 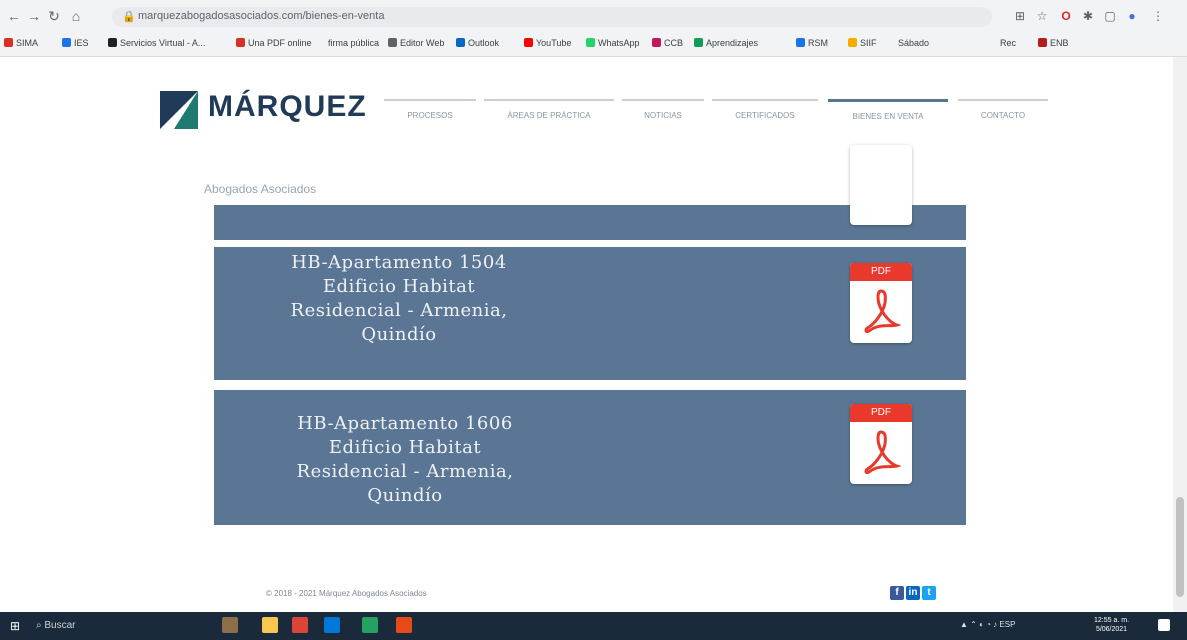 I want to click on scrollbar-thumb, so click(x=1180, y=547).